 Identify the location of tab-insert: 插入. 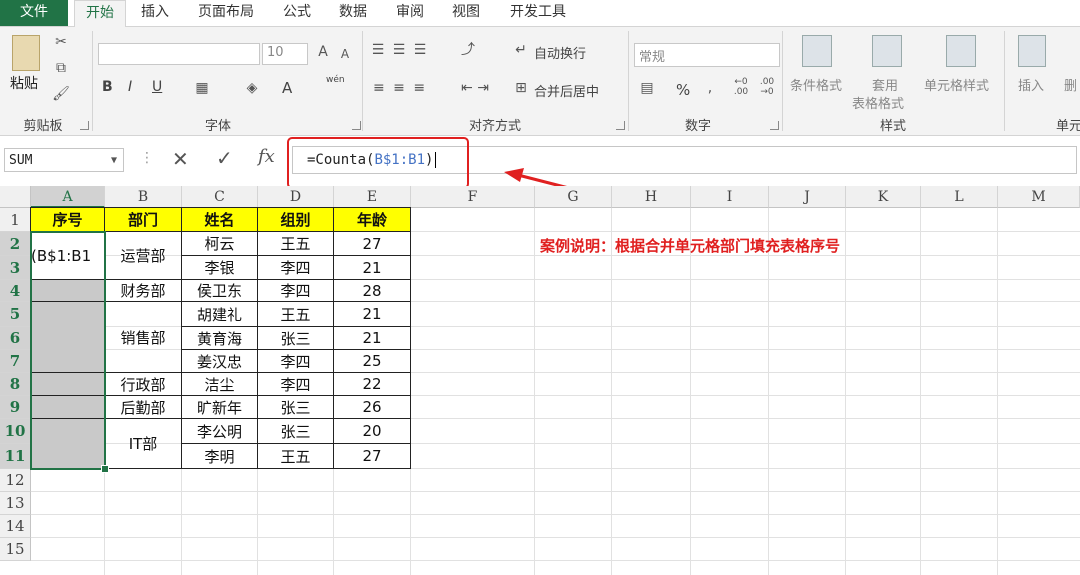
(155, 13).